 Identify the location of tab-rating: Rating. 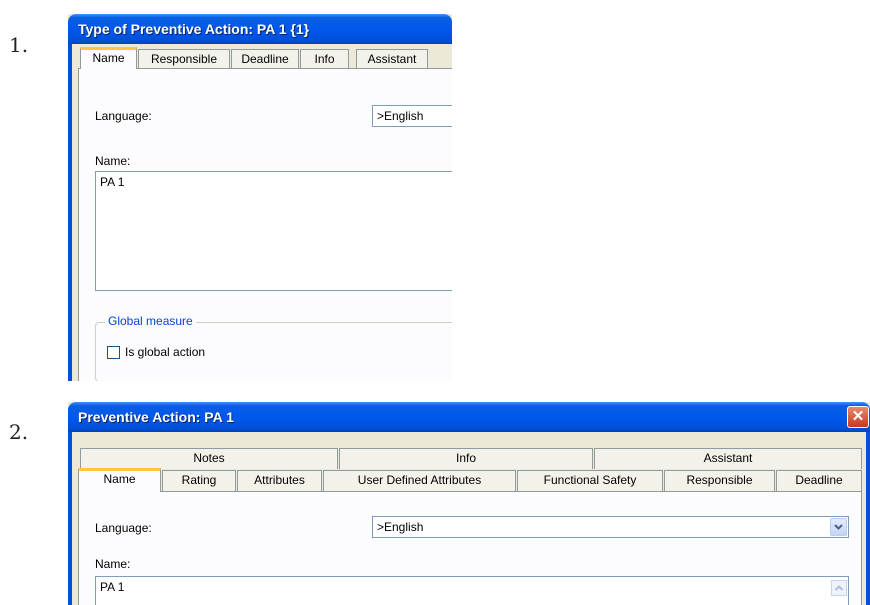
(199, 481).